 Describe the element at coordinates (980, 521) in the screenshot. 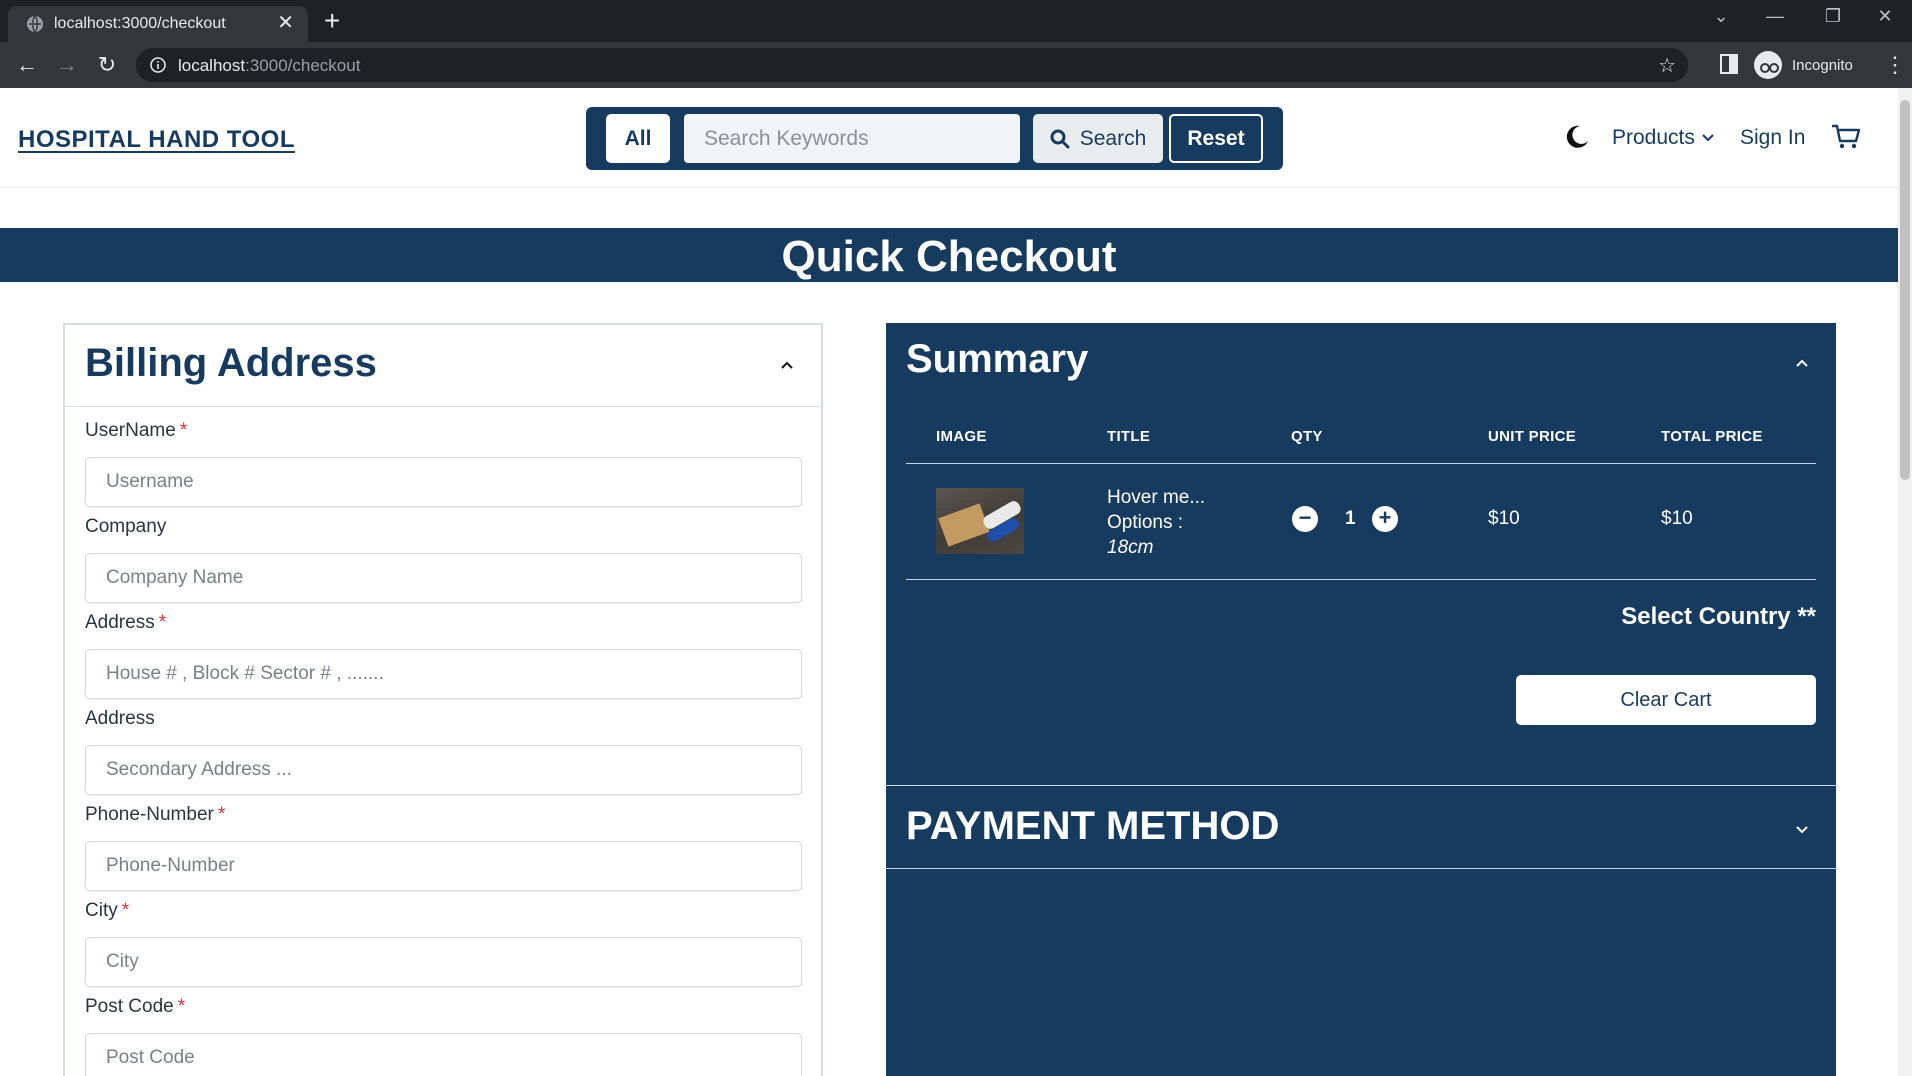

I see `product-image` at that location.